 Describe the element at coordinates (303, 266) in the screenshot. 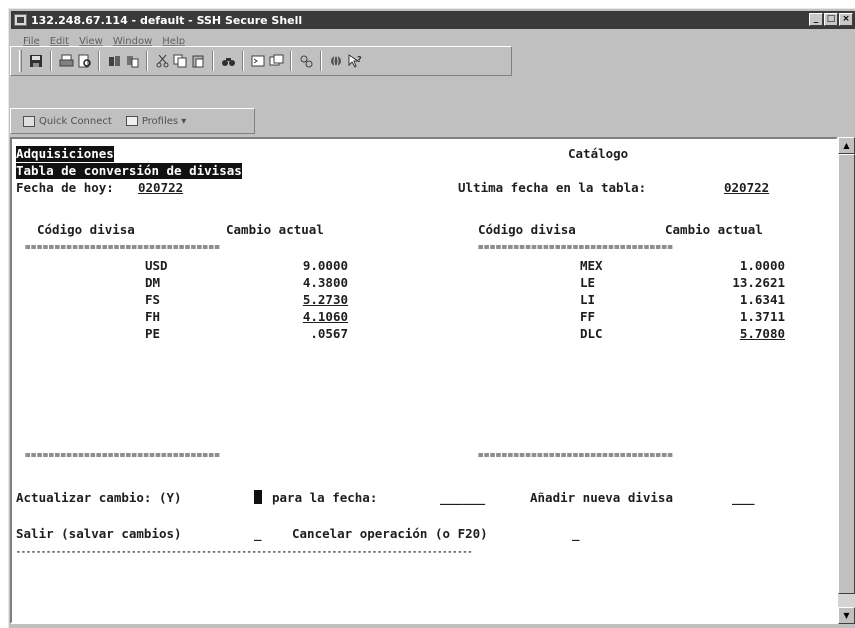

I see `left-row-1-rate: 9.0000` at that location.